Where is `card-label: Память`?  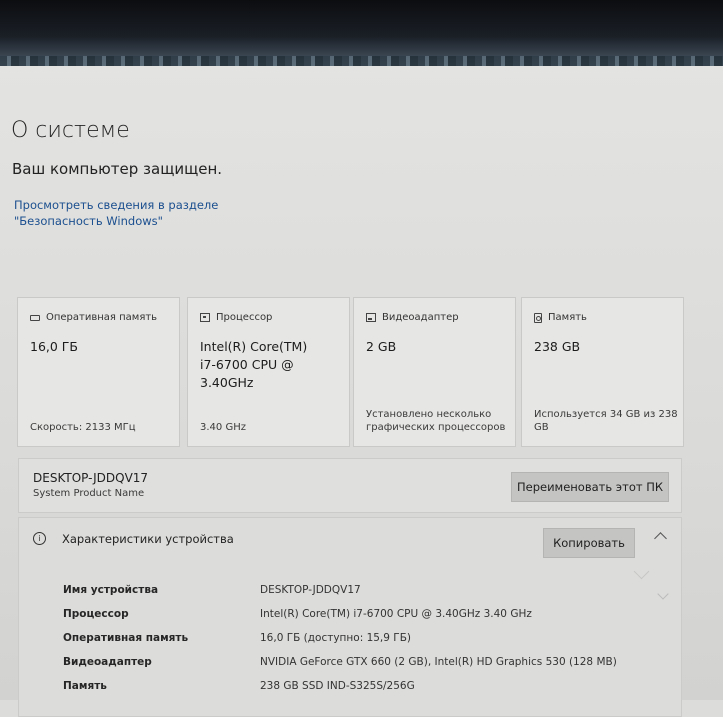
card-label: Память is located at coordinates (567, 317).